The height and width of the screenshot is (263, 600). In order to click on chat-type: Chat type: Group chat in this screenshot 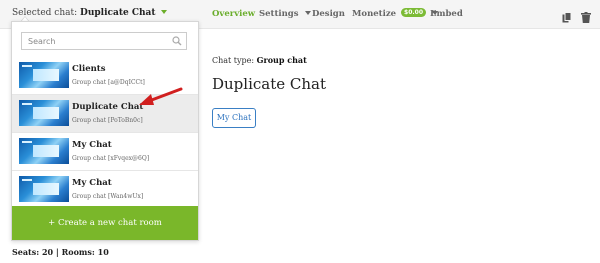, I will do `click(259, 60)`.